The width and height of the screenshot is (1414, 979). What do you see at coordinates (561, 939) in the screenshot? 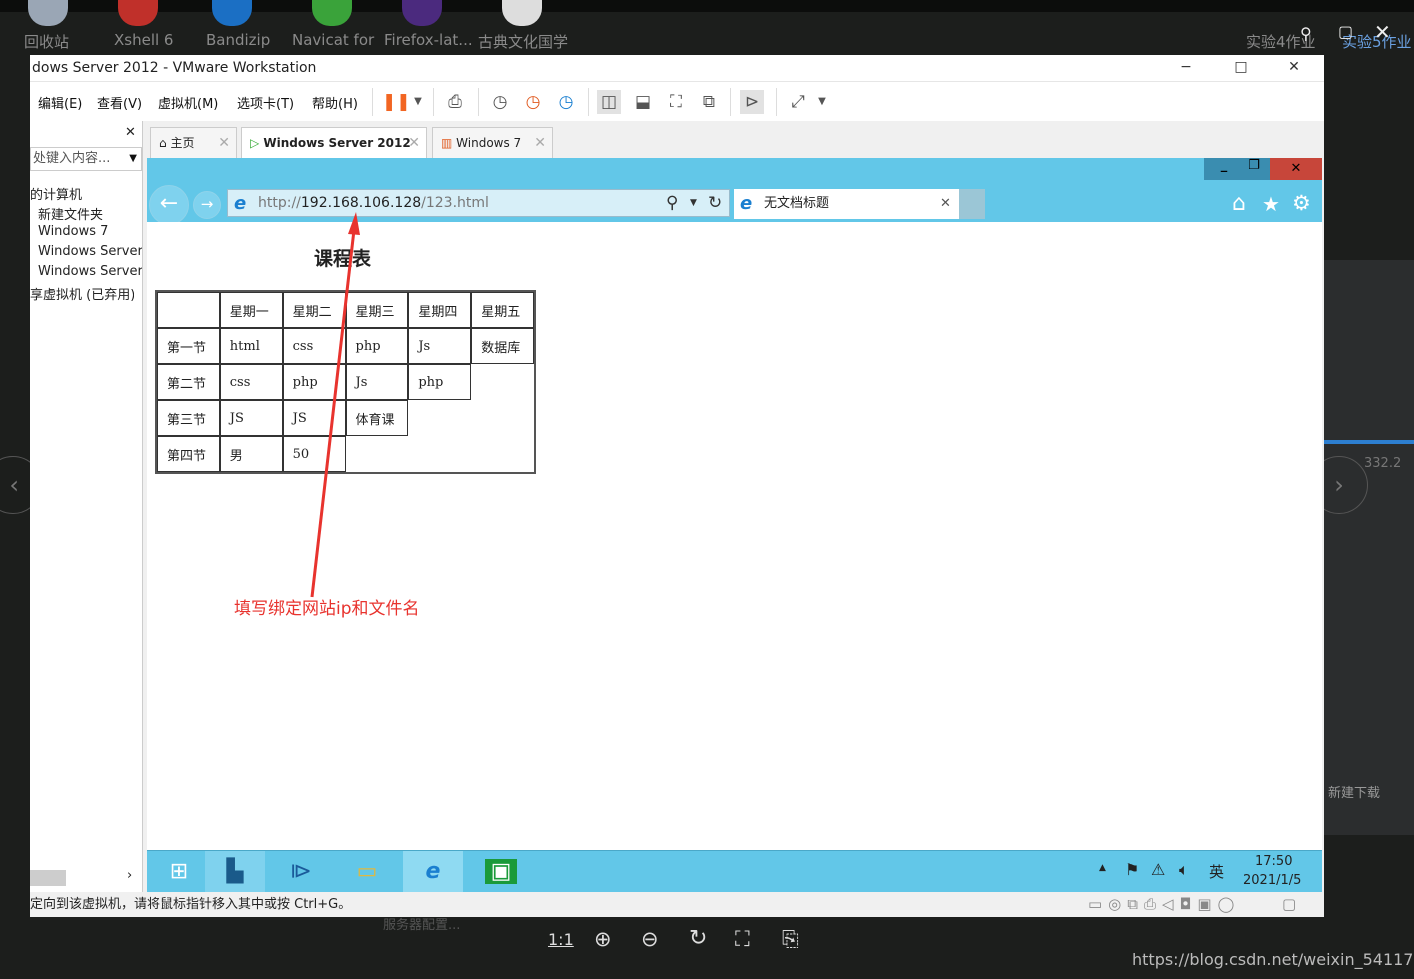
I see `actual-size-button: 1:1` at bounding box center [561, 939].